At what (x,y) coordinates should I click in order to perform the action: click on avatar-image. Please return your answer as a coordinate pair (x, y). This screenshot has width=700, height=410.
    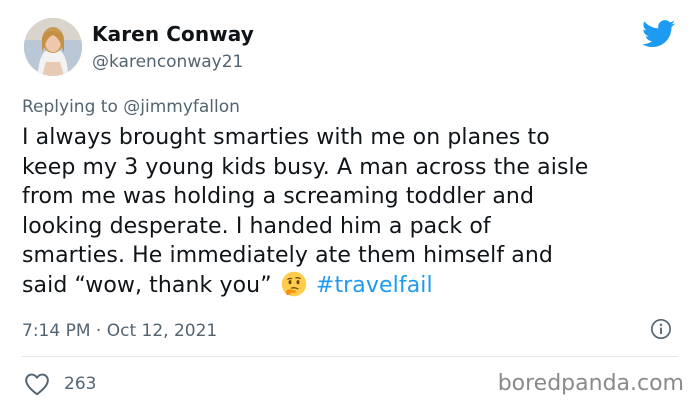
    Looking at the image, I should click on (53, 47).